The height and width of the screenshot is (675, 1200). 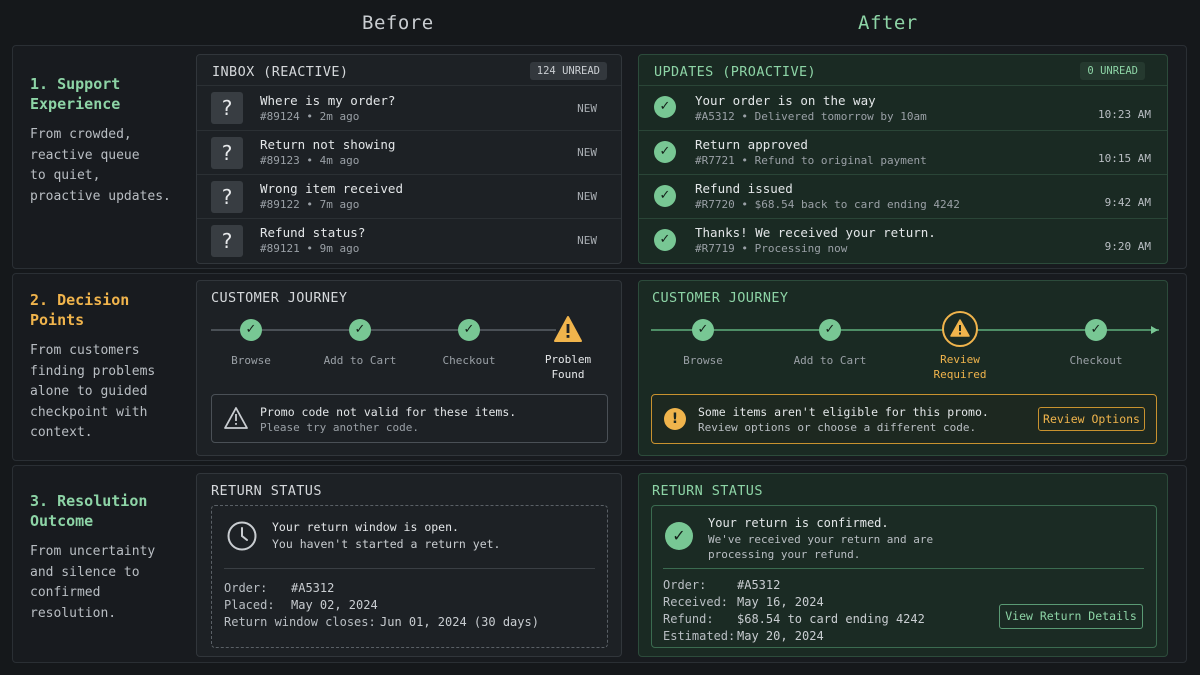 I want to click on after-column-heading: After, so click(x=888, y=23).